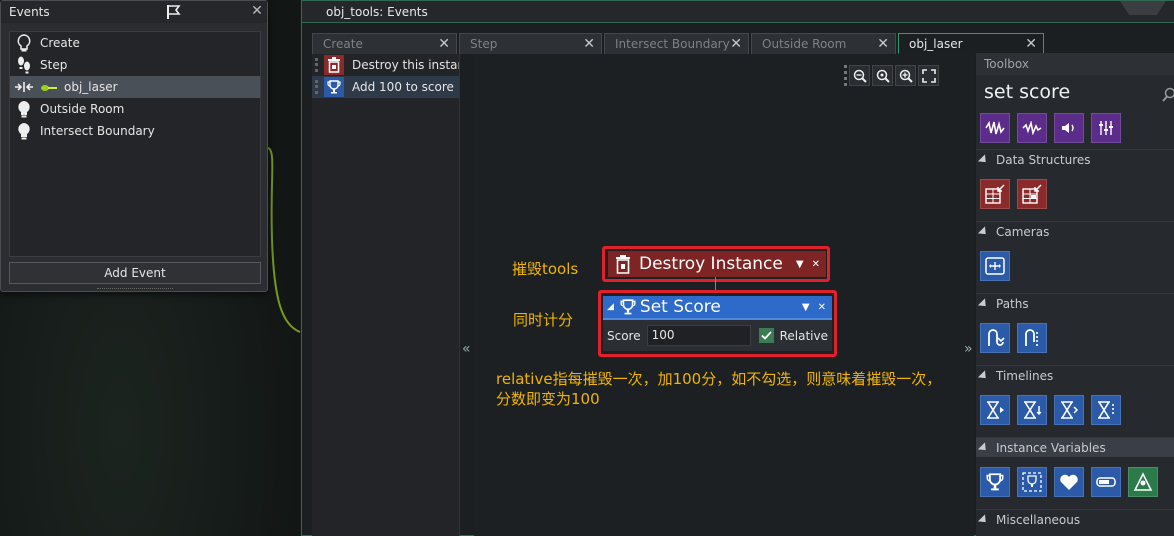  I want to click on audio-wave-icon, so click(1032, 128).